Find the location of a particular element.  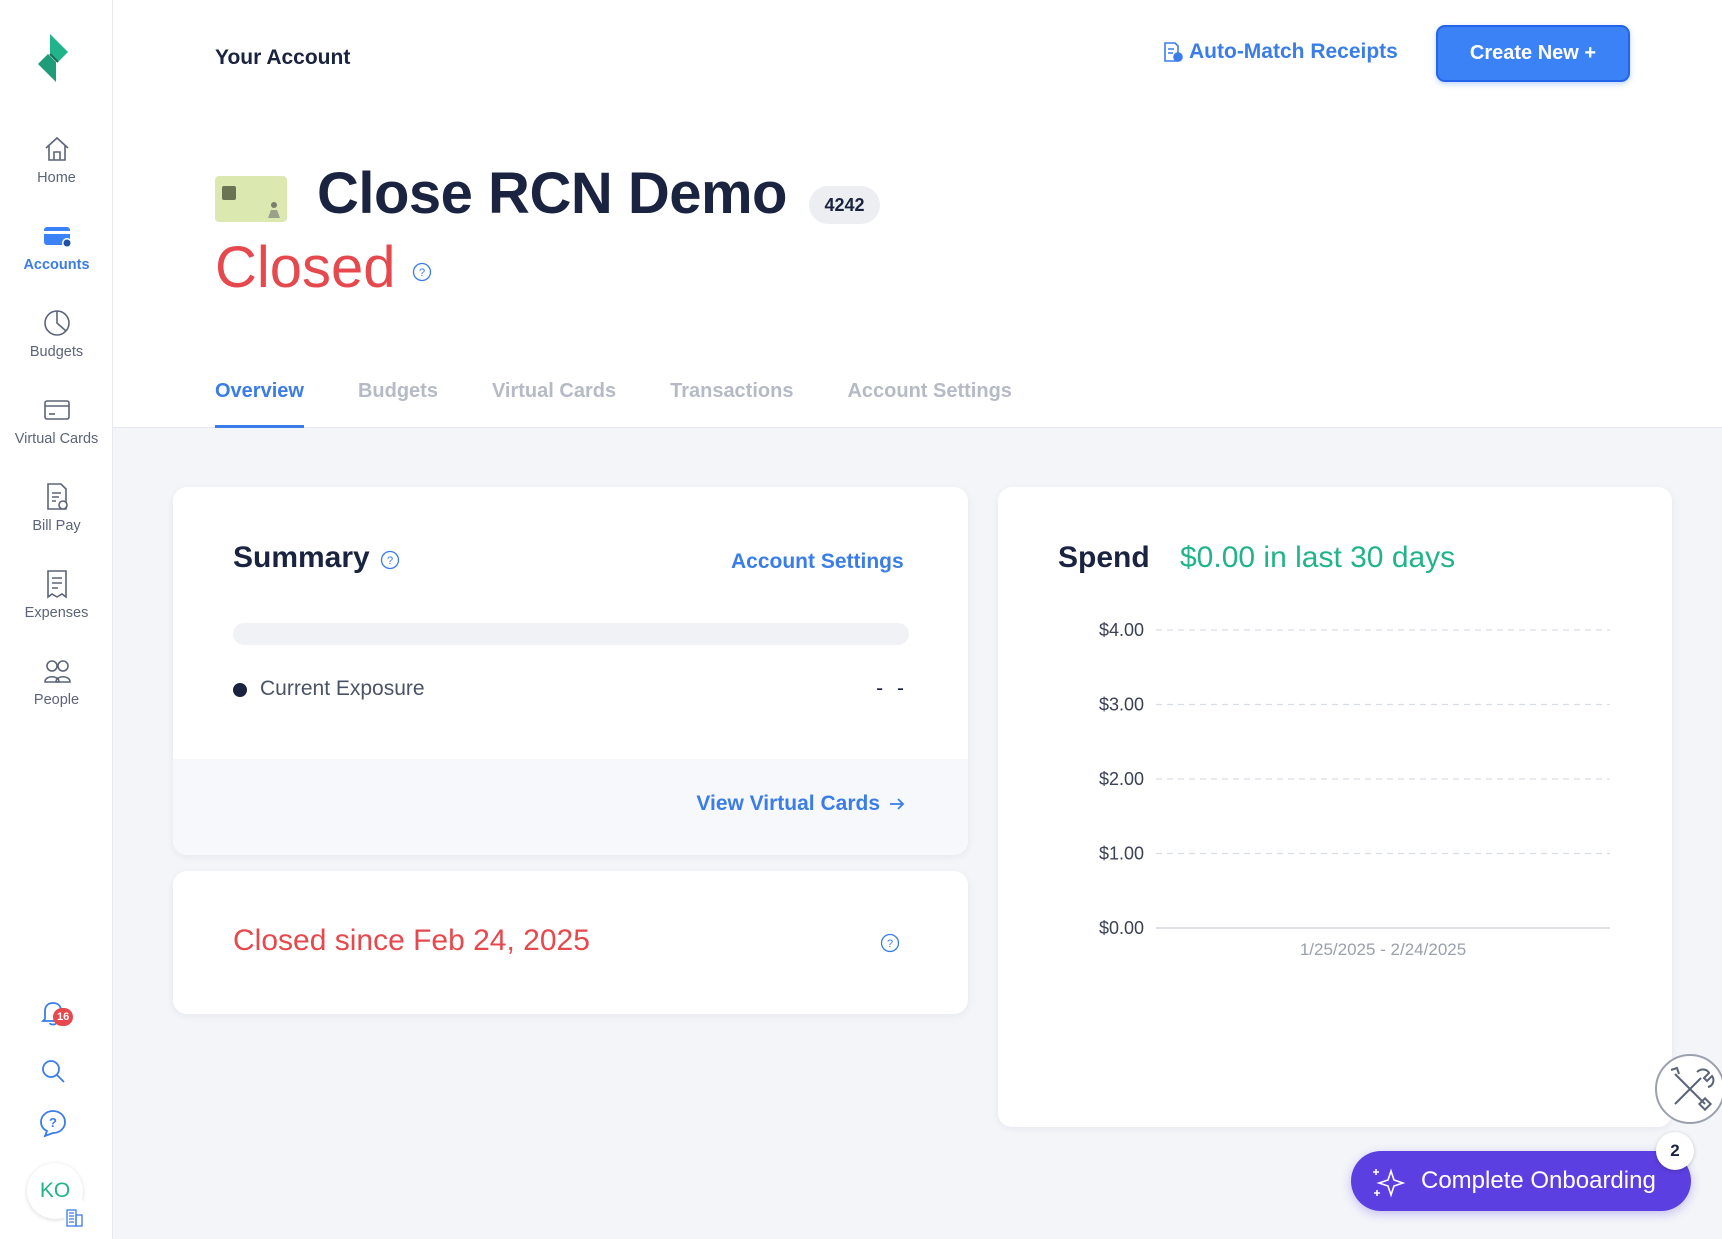

y-tick-label: $2.00 is located at coordinates (1121, 779).